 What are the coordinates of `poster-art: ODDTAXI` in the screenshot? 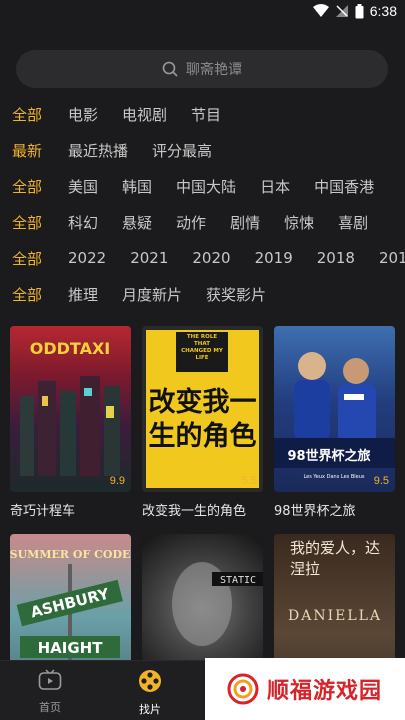 It's located at (70, 407).